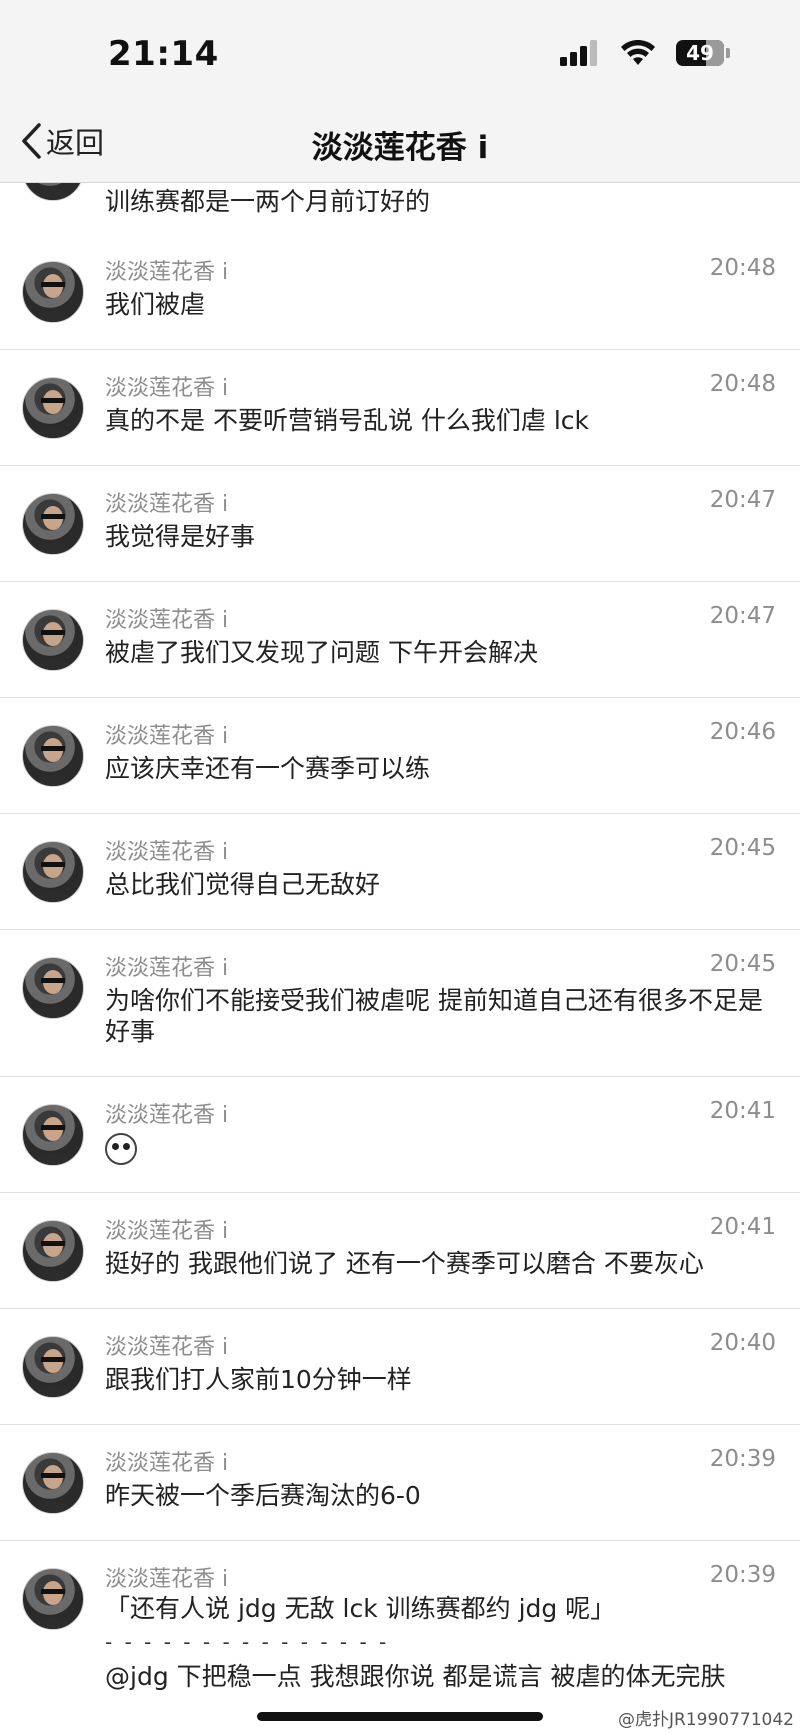  Describe the element at coordinates (404, 1263) in the screenshot. I see `message-text: 挺好的 我跟他们说了 还有一个赛季可以磨合 不要灰心` at that location.